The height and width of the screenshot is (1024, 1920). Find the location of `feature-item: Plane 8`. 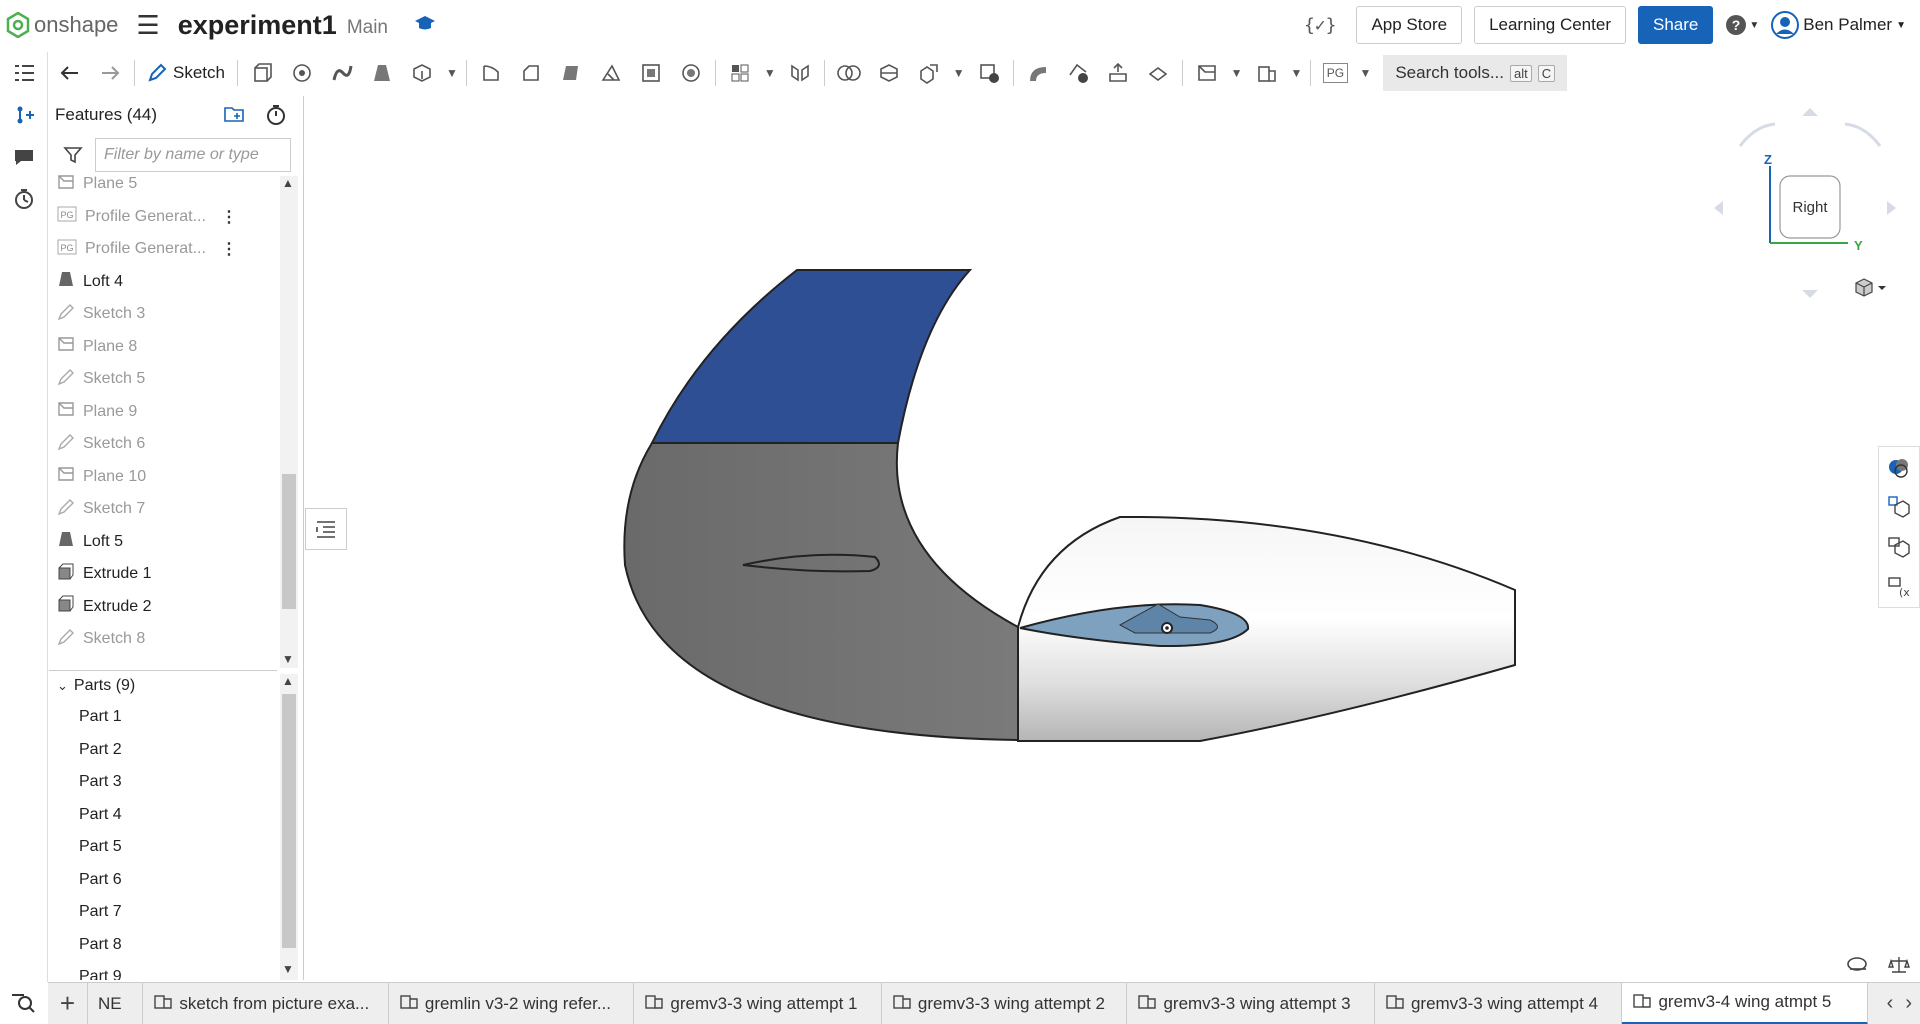

feature-item: Plane 8 is located at coordinates (163, 347).